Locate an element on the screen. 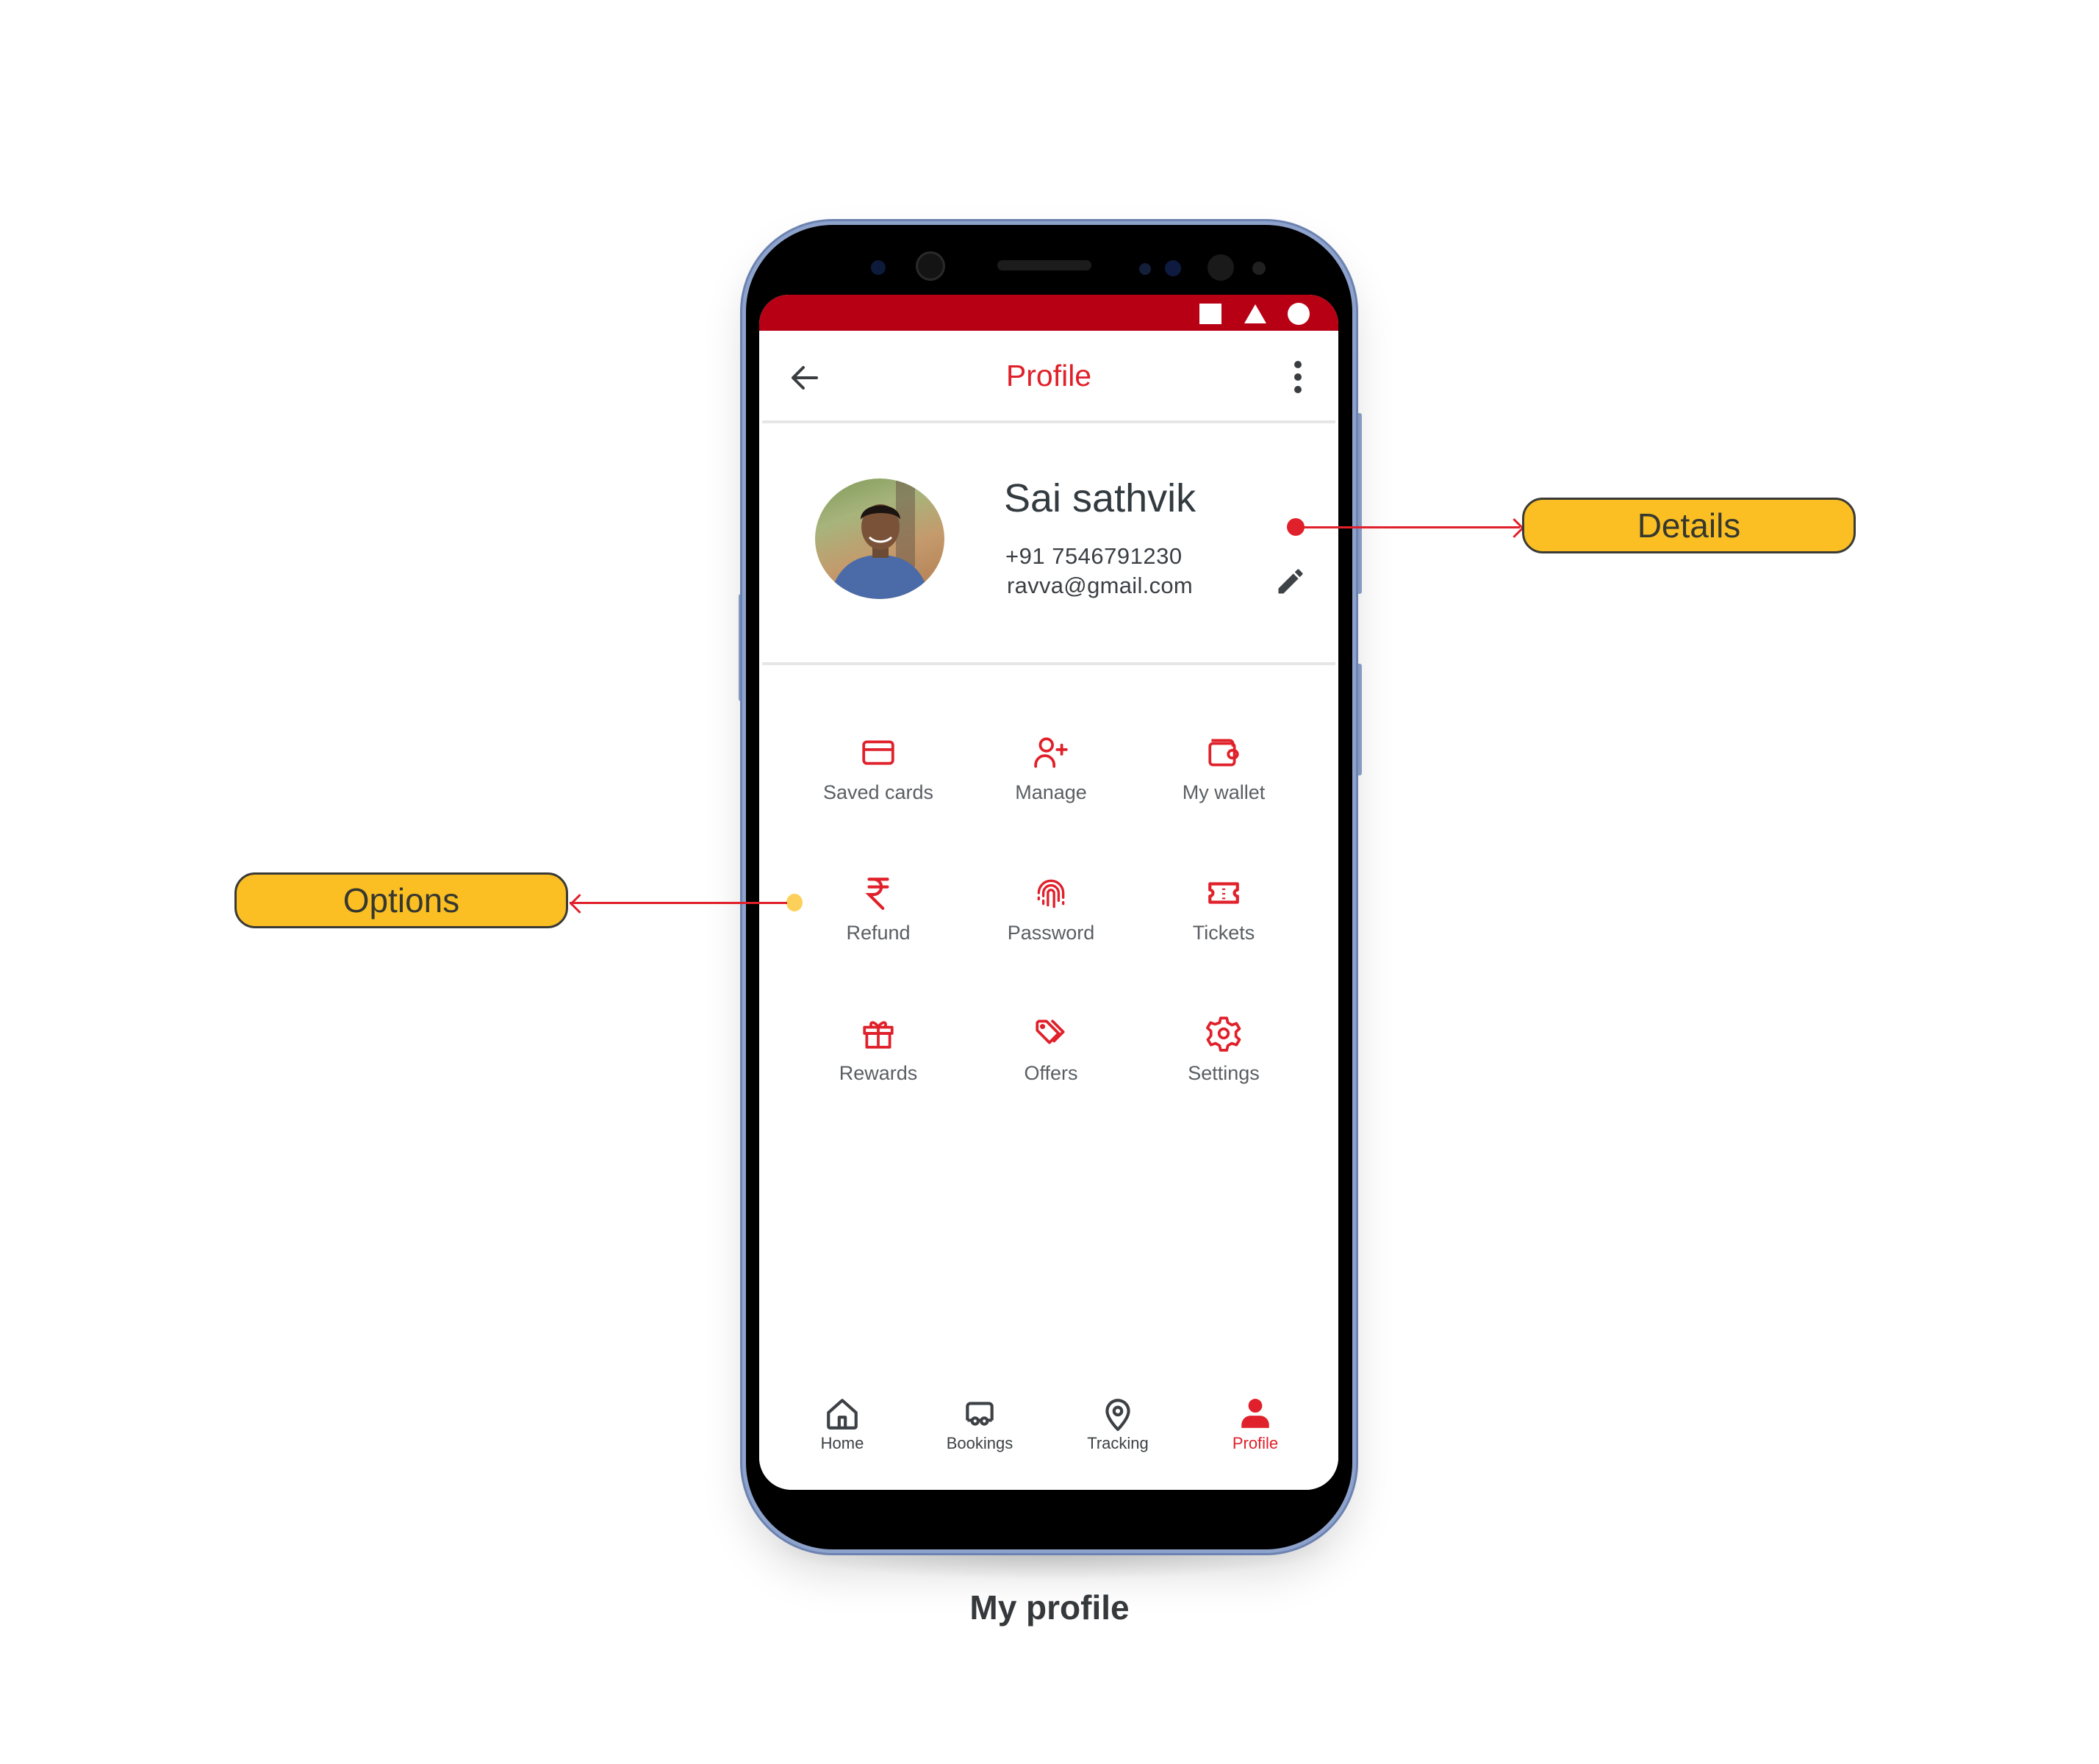 The width and height of the screenshot is (2099, 1764). wallet-icon is located at coordinates (1223, 753).